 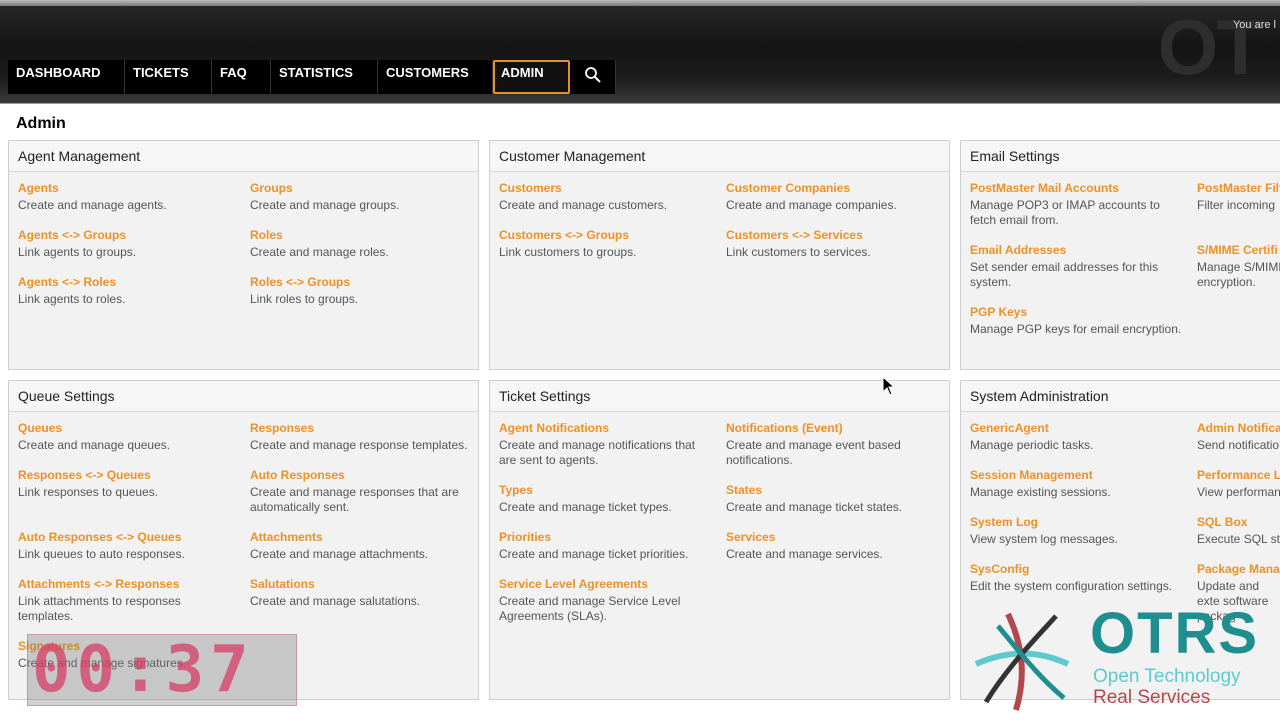 I want to click on nav-tickets: TICKETS, so click(x=168, y=77).